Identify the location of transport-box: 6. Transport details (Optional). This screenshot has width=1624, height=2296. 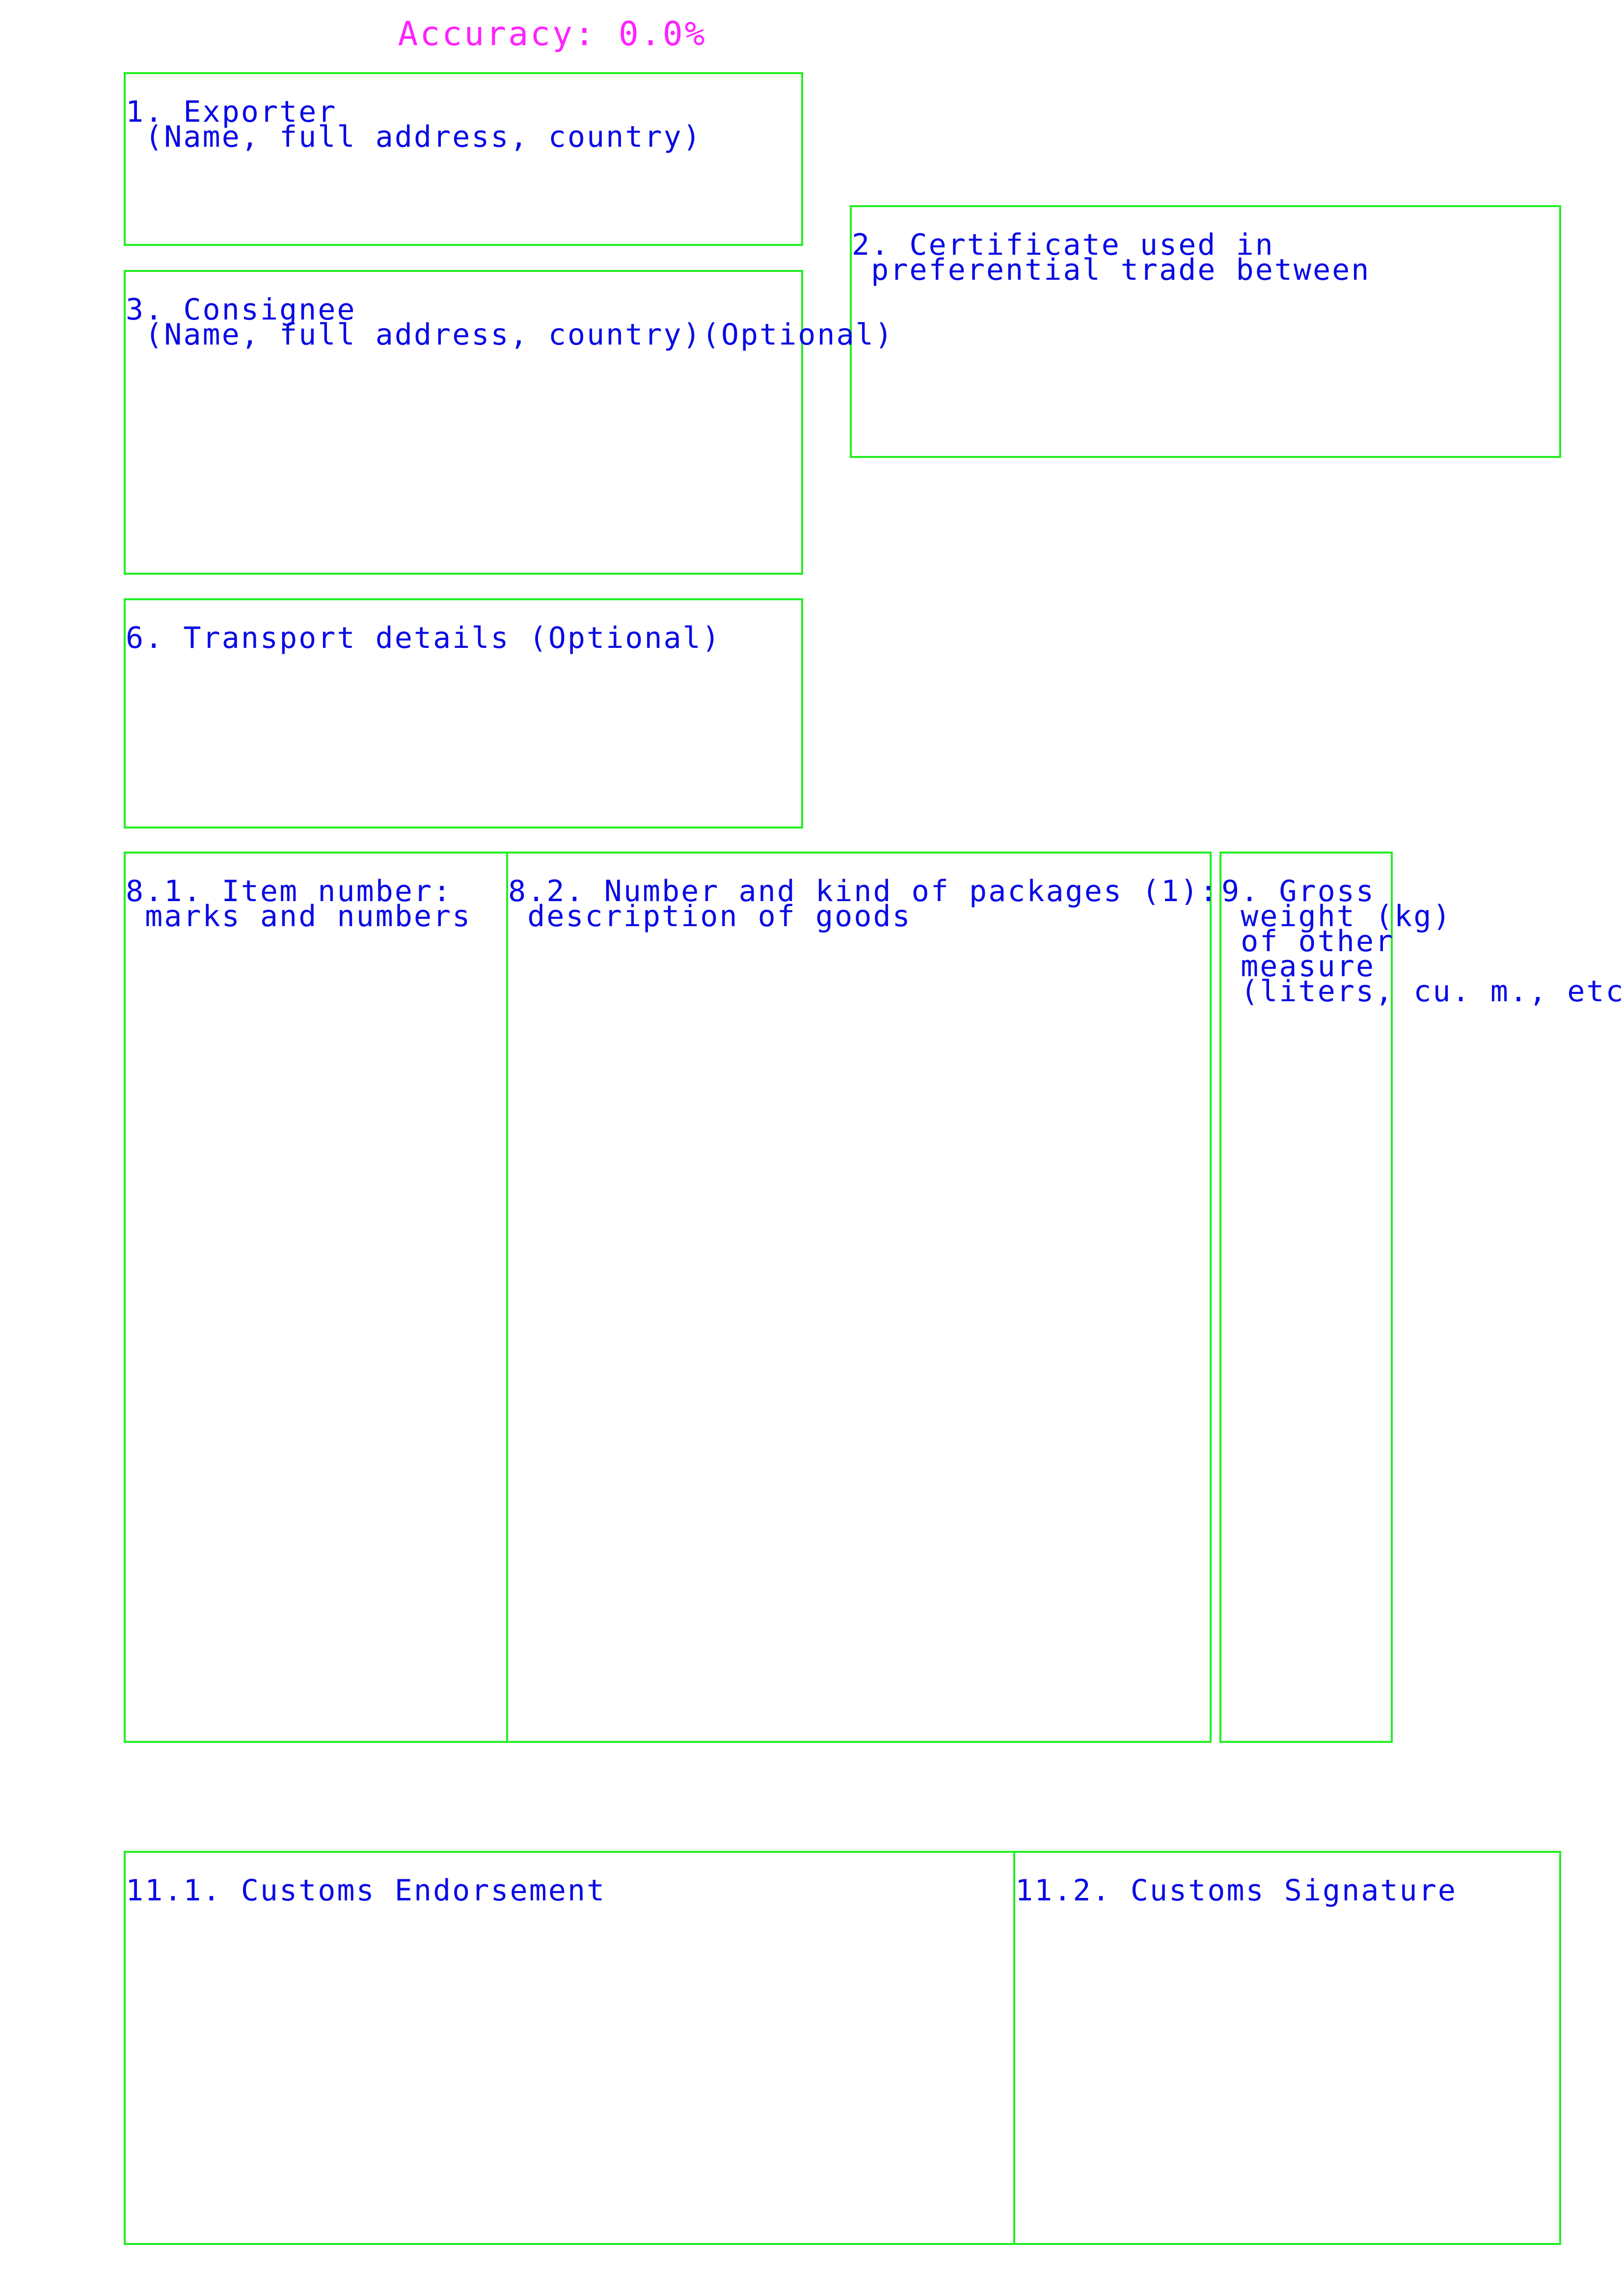
(463, 713).